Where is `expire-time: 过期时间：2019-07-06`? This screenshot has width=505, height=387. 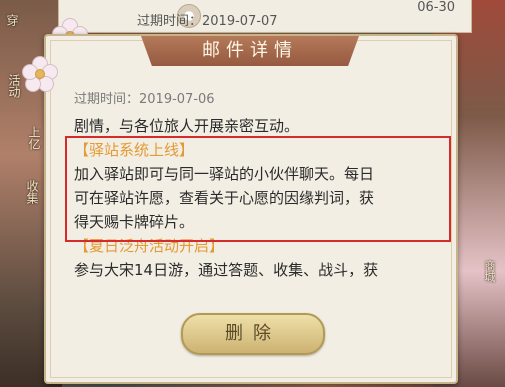
expire-time: 过期时间：2019-07-06 is located at coordinates (144, 99).